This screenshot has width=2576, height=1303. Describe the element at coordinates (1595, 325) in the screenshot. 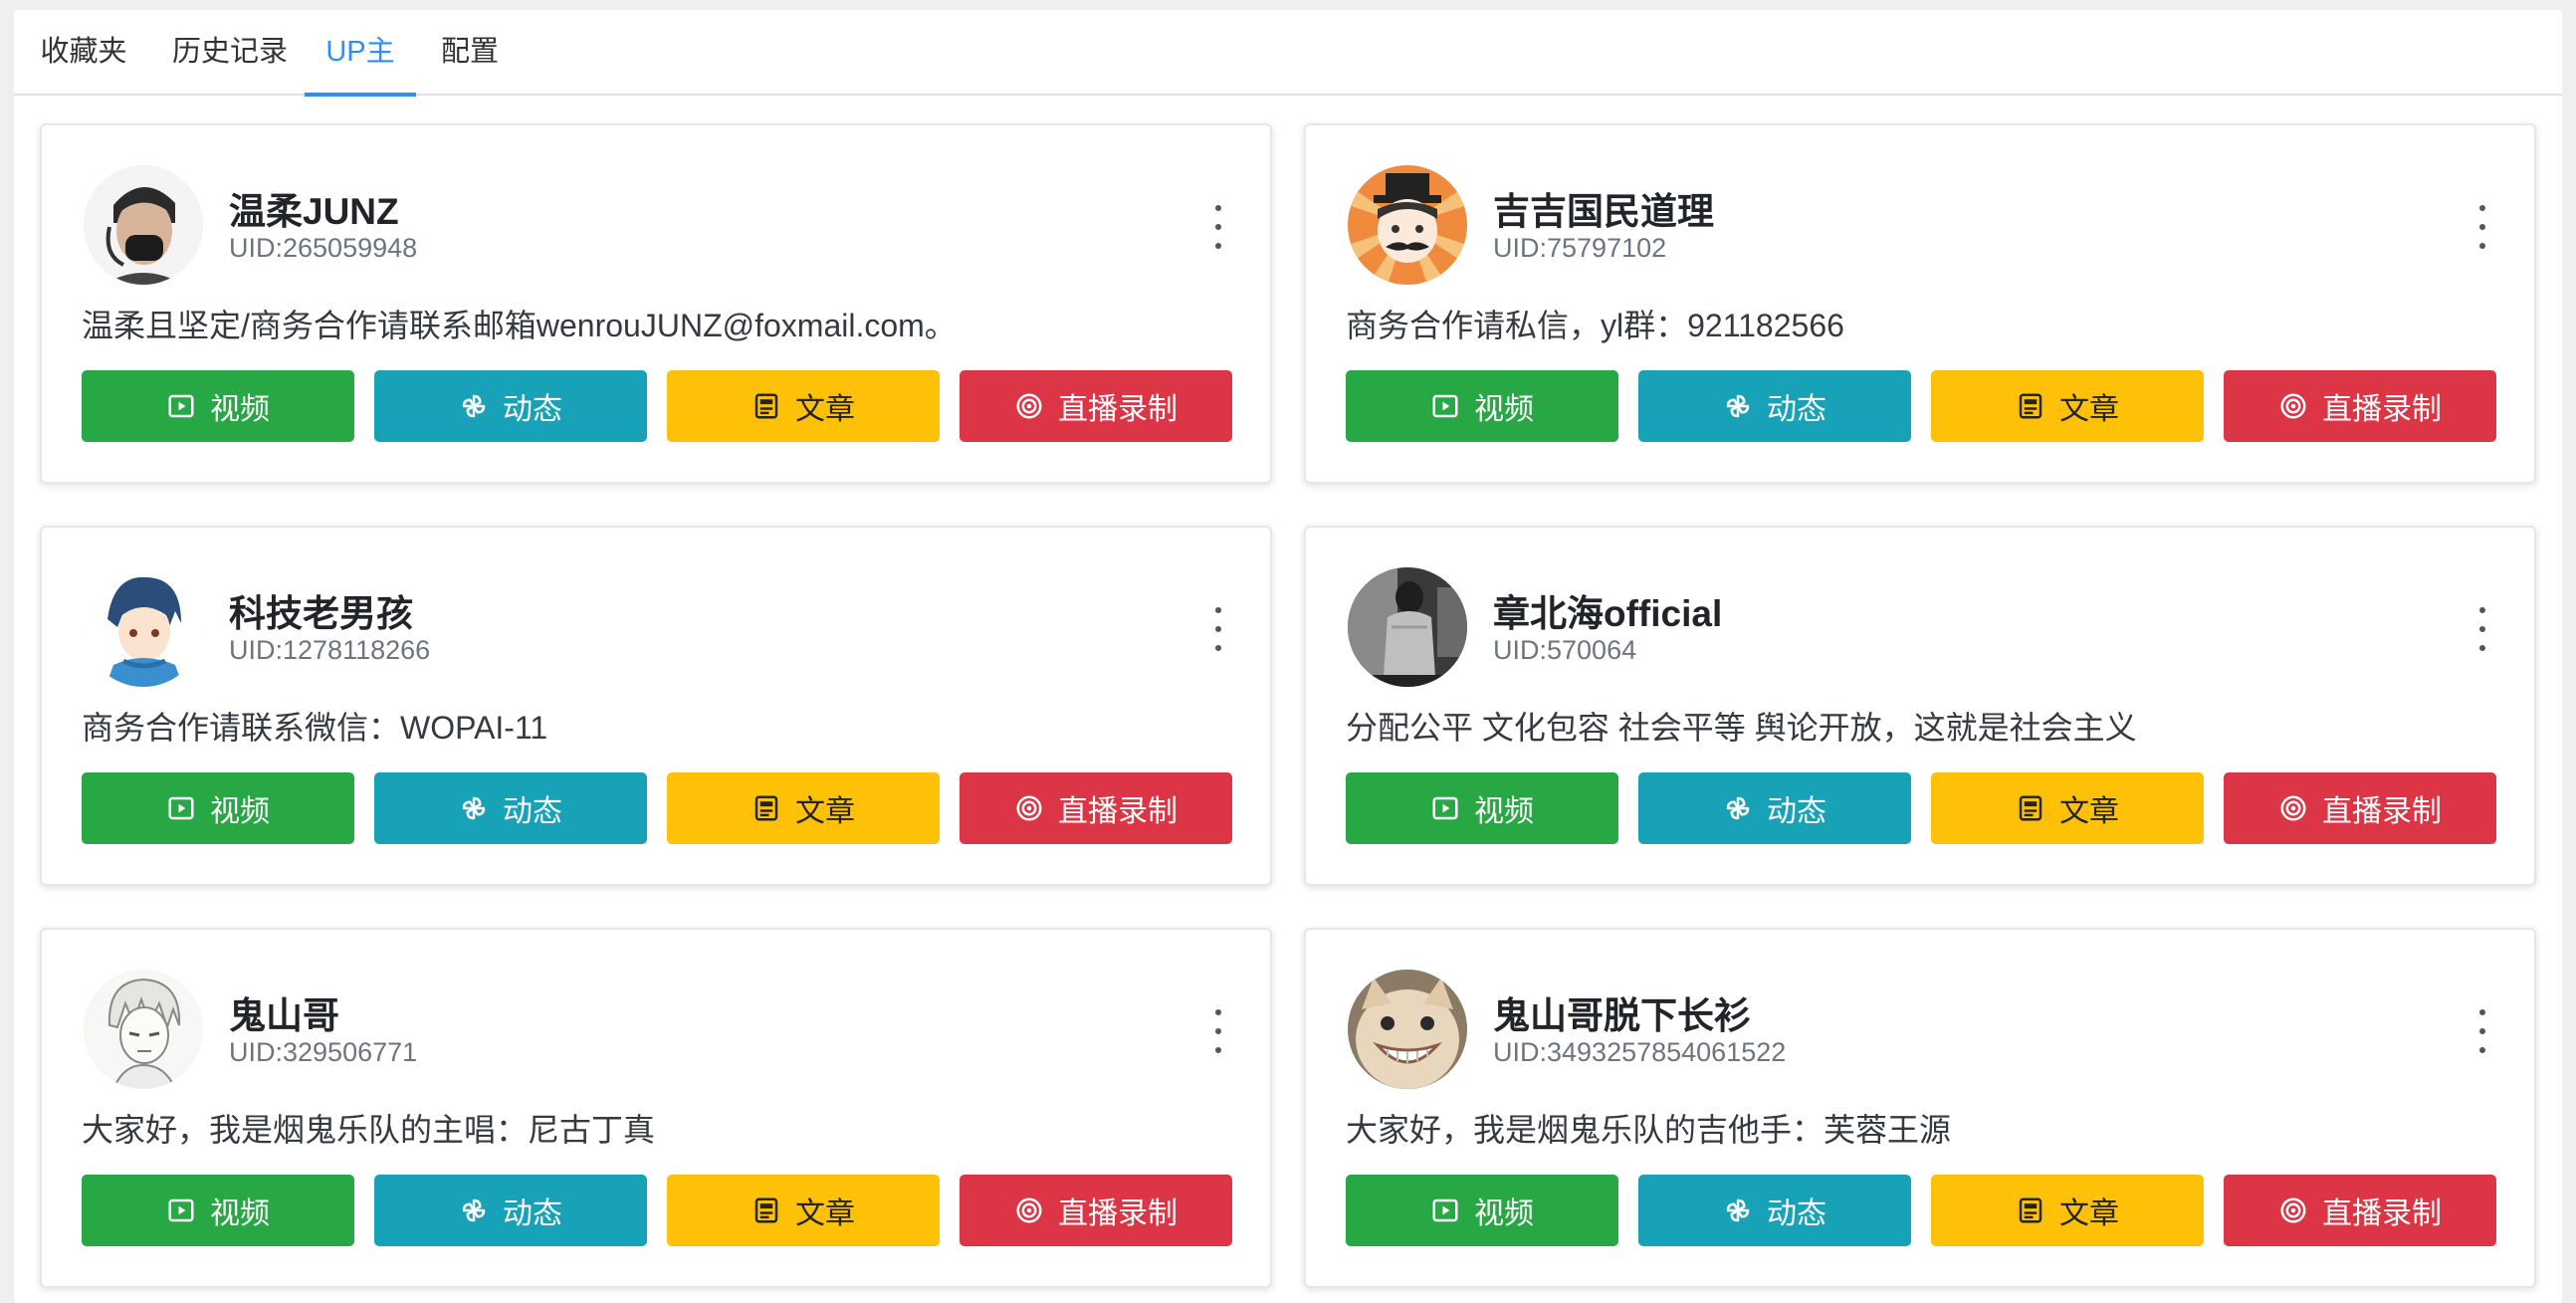

I see `uploader-description: 商务合作请私信，yl群：921182566` at that location.